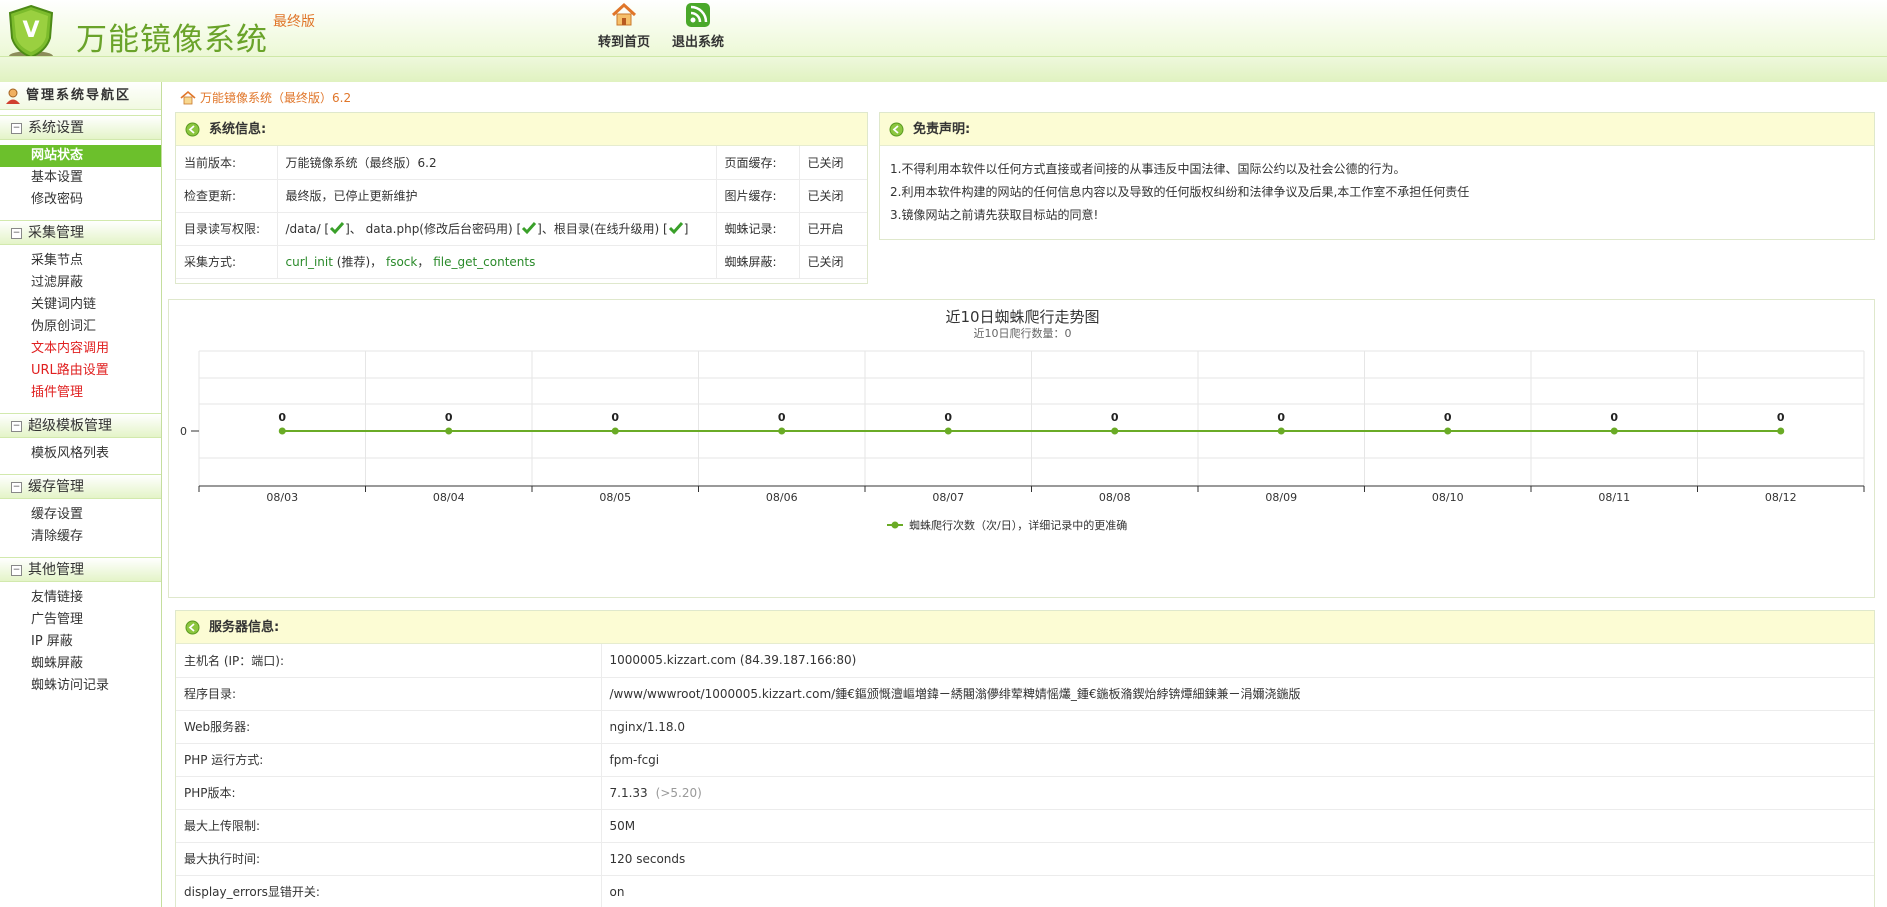  Describe the element at coordinates (521, 129) in the screenshot. I see `system-info-title: 系统信息:` at that location.